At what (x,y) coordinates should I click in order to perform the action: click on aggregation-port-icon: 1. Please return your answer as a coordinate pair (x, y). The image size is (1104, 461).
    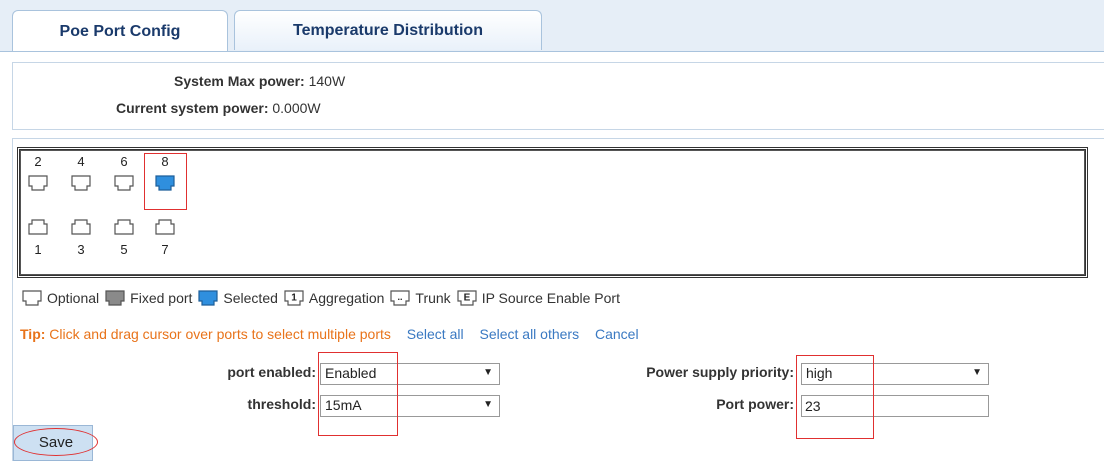
    Looking at the image, I should click on (294, 298).